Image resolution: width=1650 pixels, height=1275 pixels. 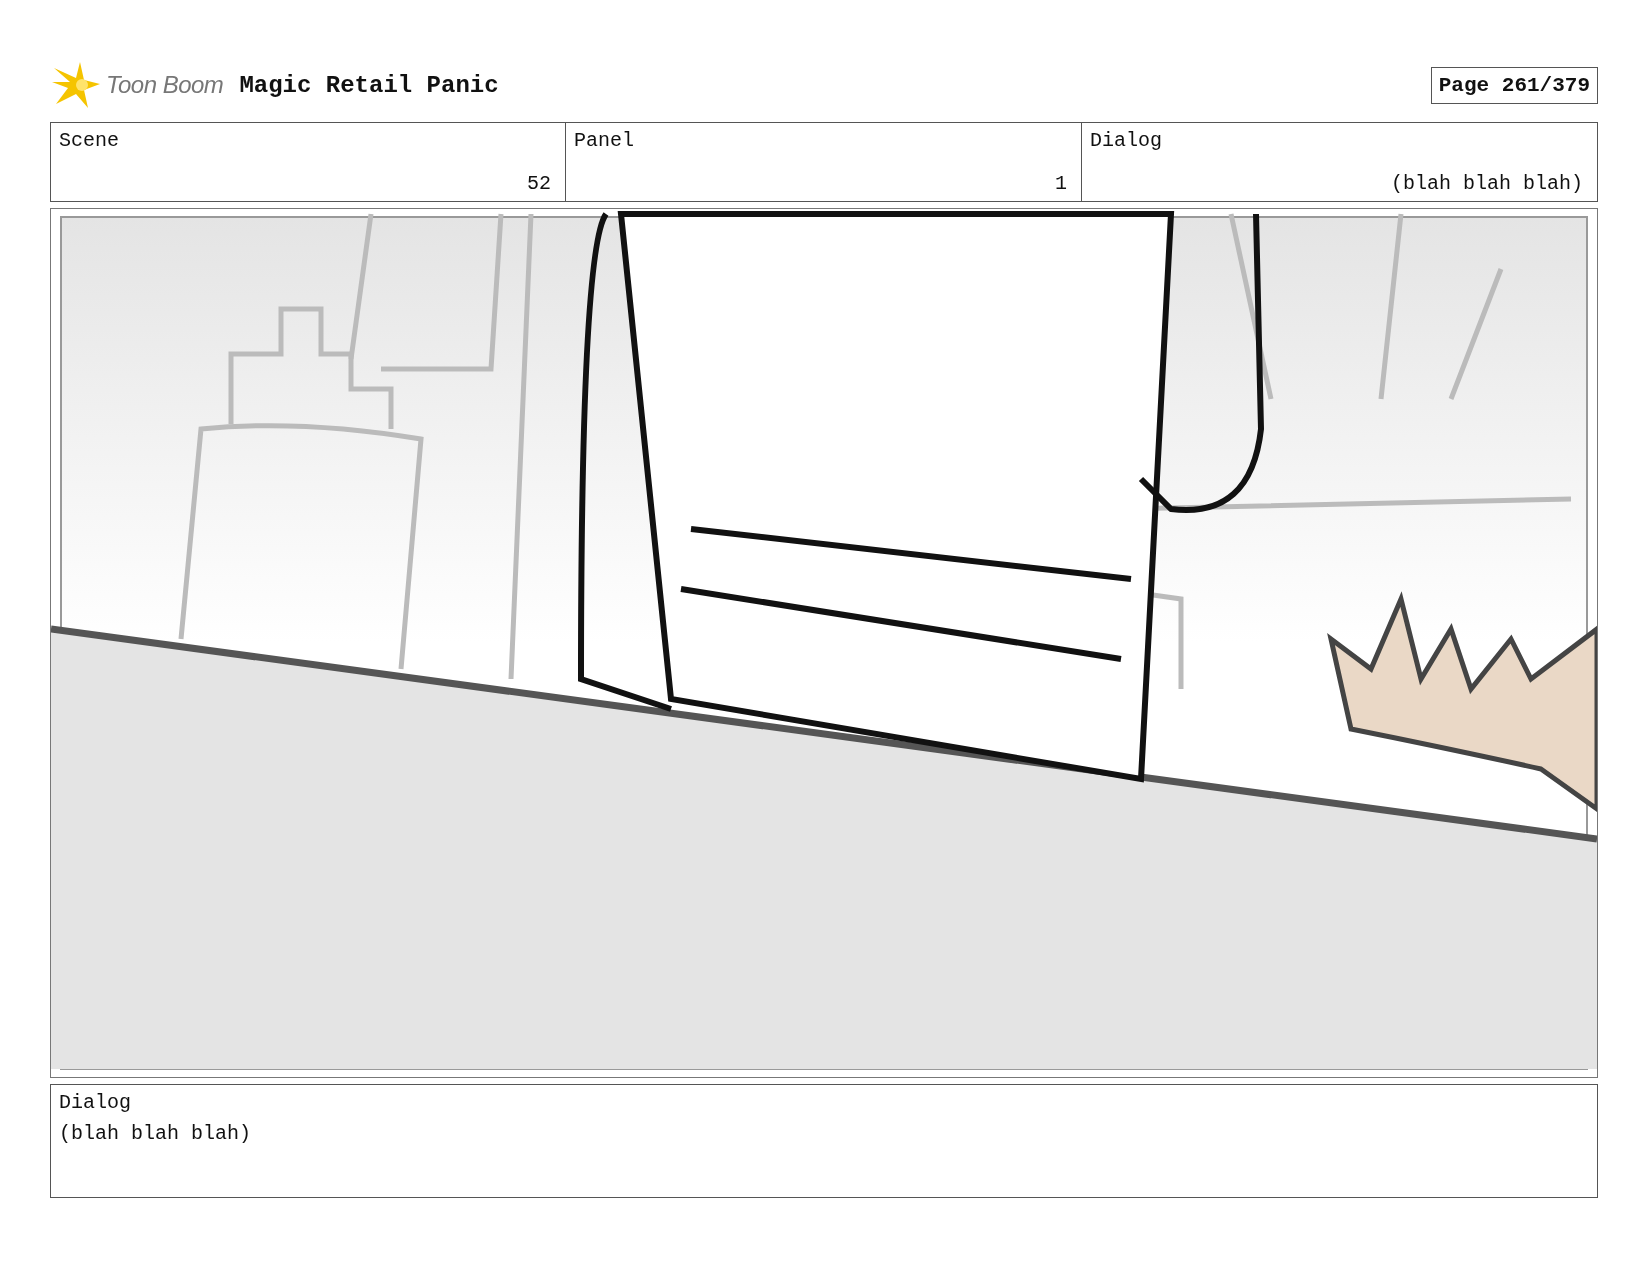 What do you see at coordinates (1514, 85) in the screenshot?
I see `page-number: Page 261/379` at bounding box center [1514, 85].